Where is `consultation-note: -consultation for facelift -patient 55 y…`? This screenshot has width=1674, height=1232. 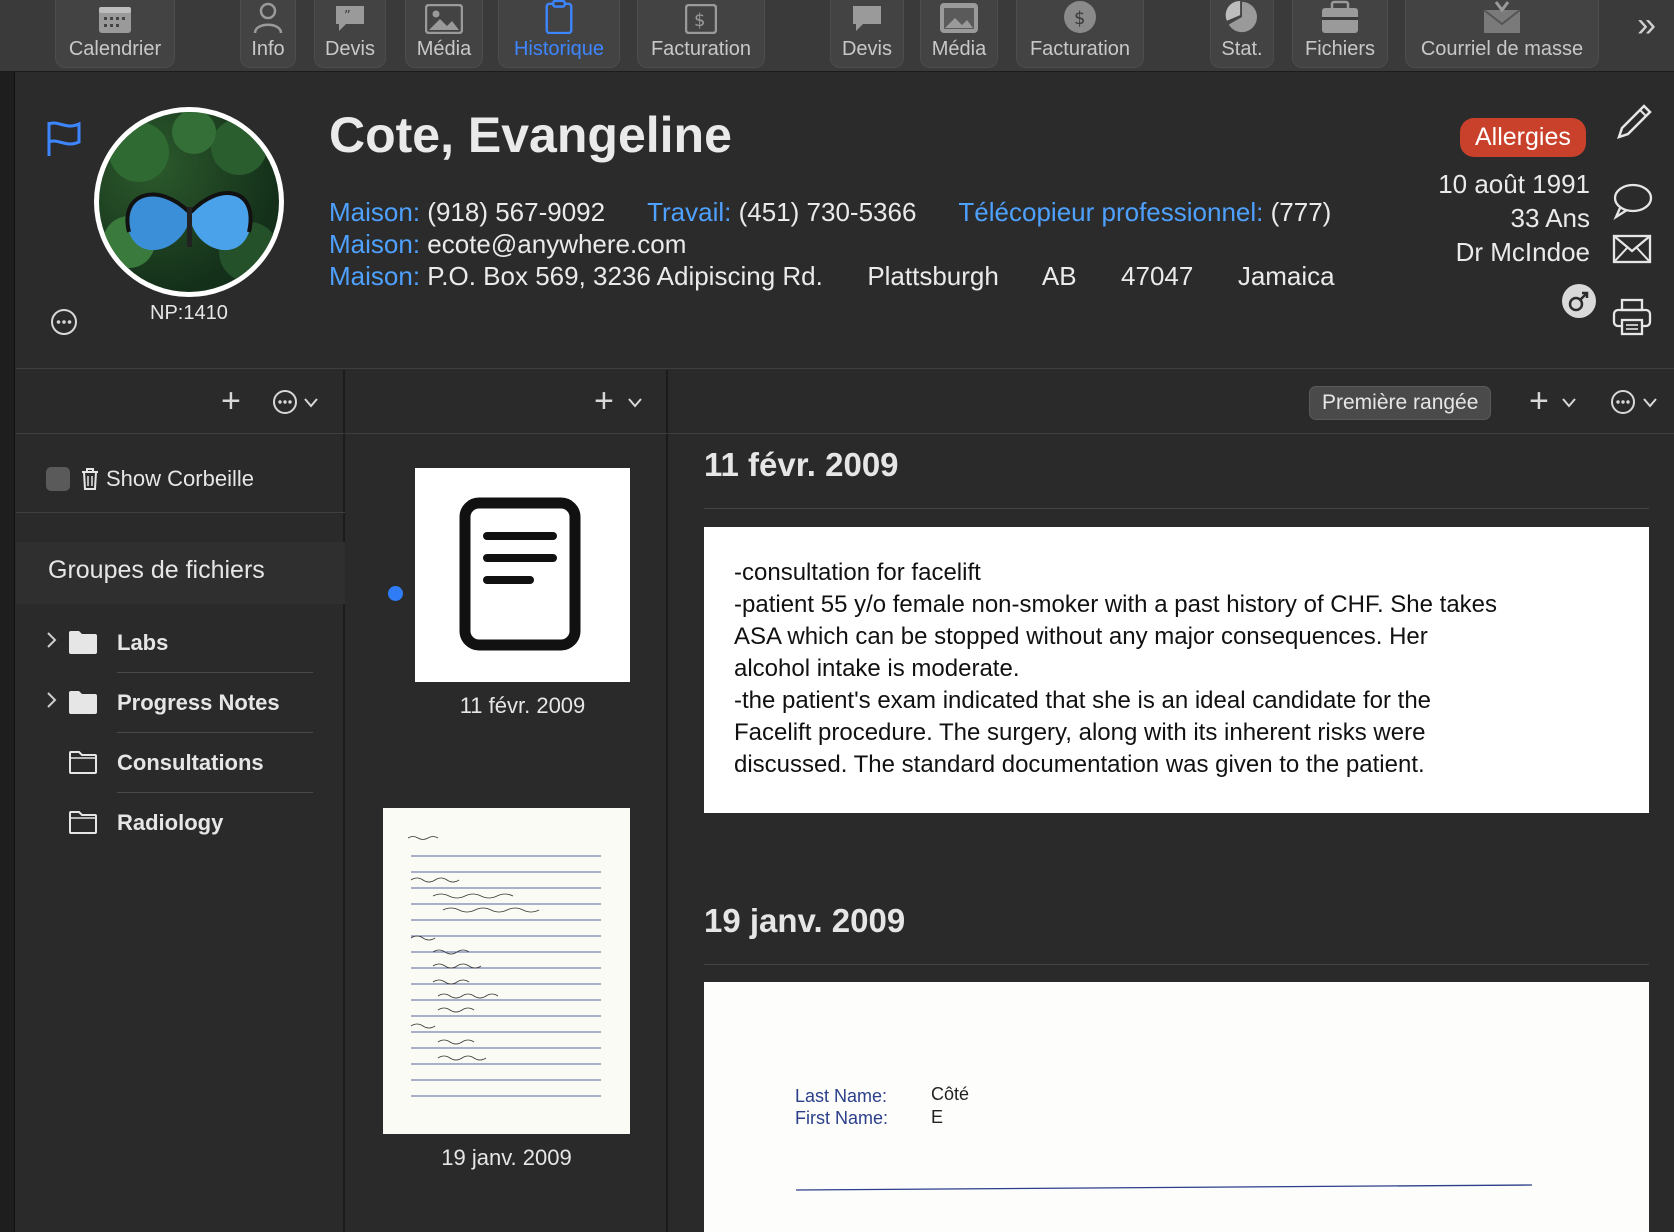
consultation-note: -consultation for facelift -patient 55 y… is located at coordinates (1176, 670).